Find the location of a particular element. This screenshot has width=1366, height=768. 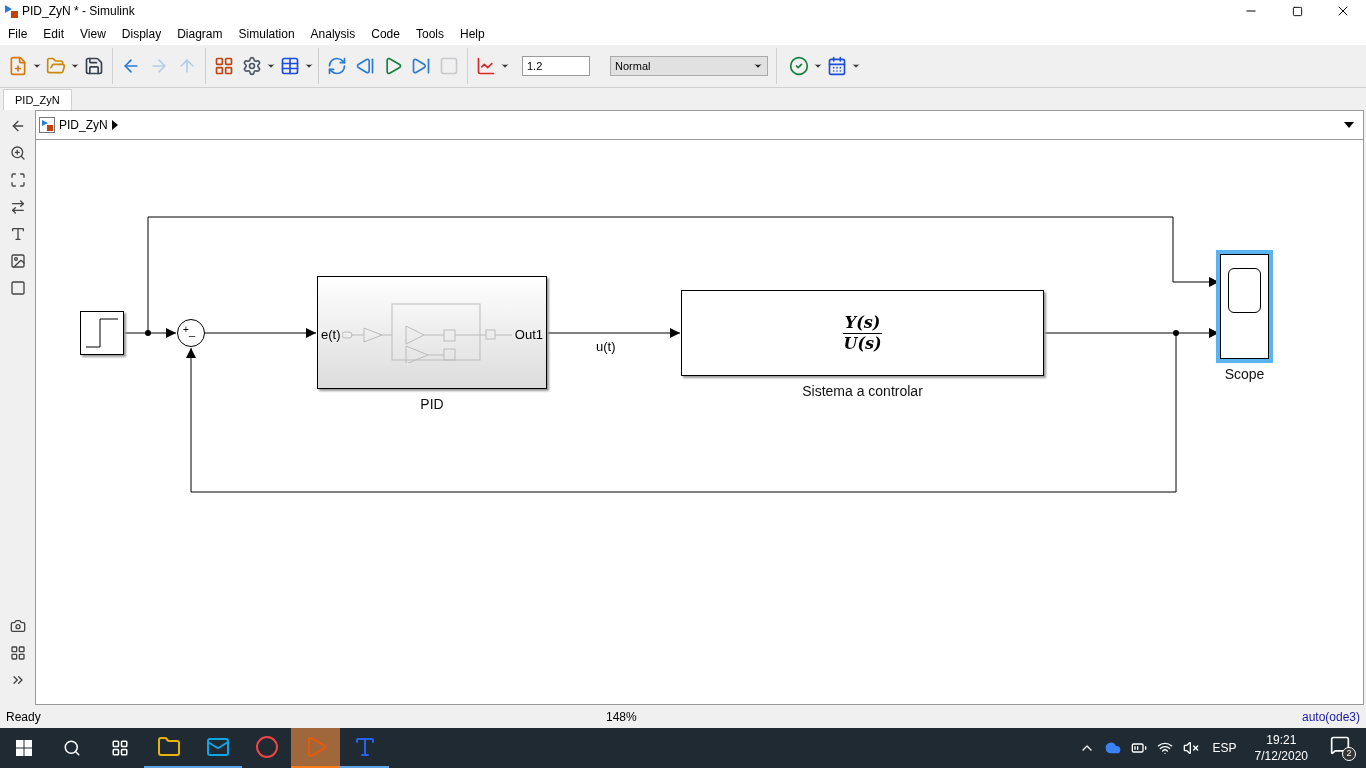

port-label: Out1 is located at coordinates (528, 335).